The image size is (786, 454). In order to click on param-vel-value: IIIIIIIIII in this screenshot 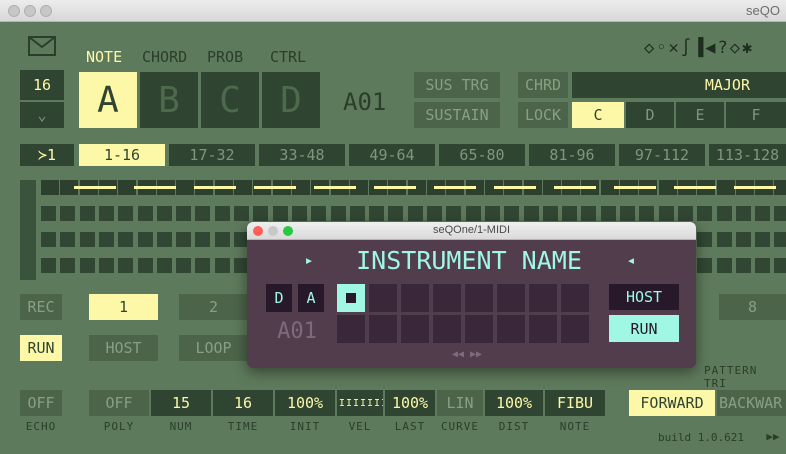, I will do `click(360, 403)`.